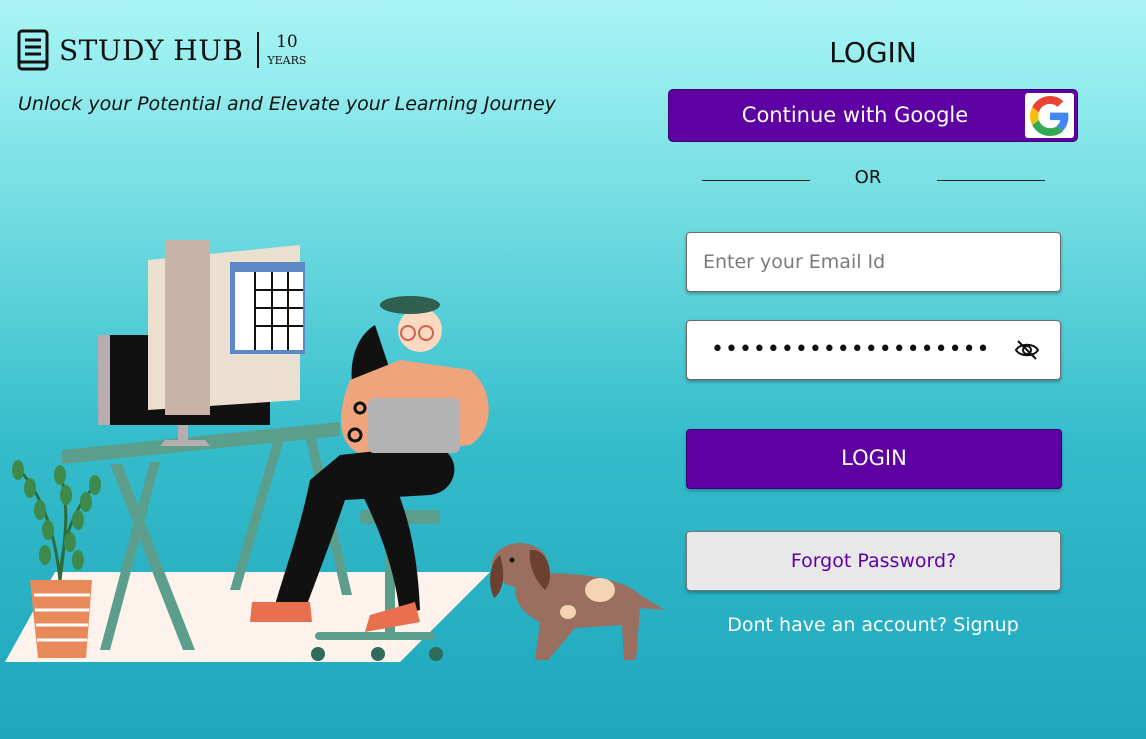 Image resolution: width=1146 pixels, height=739 pixels. I want to click on continue-with-google-button: Continue with Google, so click(873, 115).